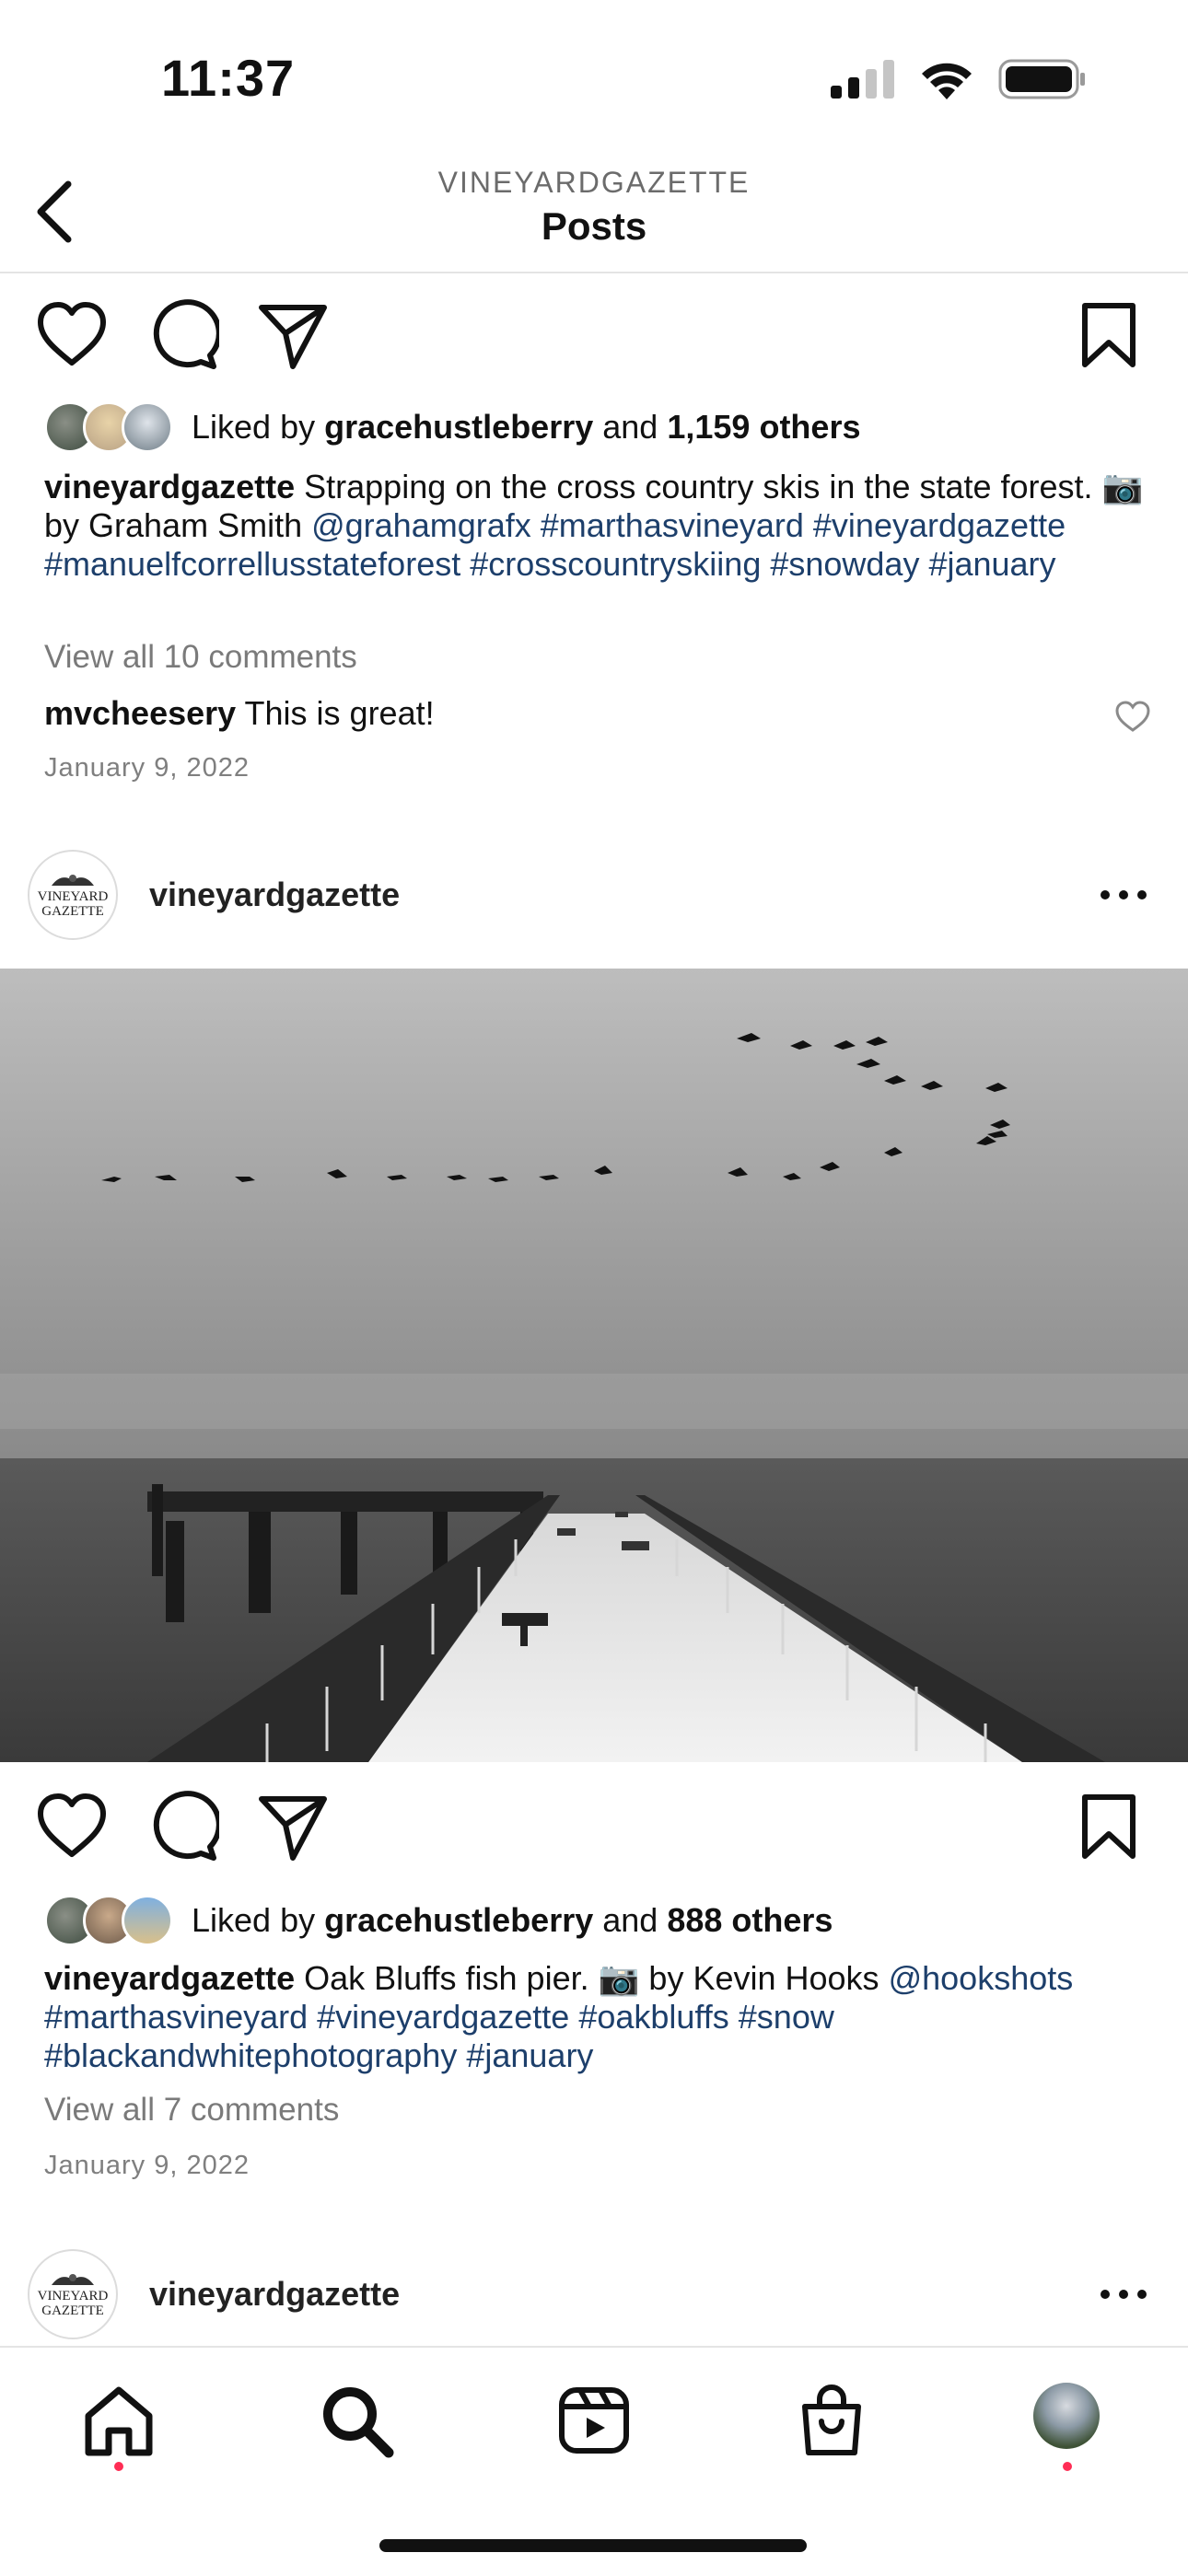 This screenshot has width=1188, height=2576. Describe the element at coordinates (1041, 79) in the screenshot. I see `battery-icon` at that location.